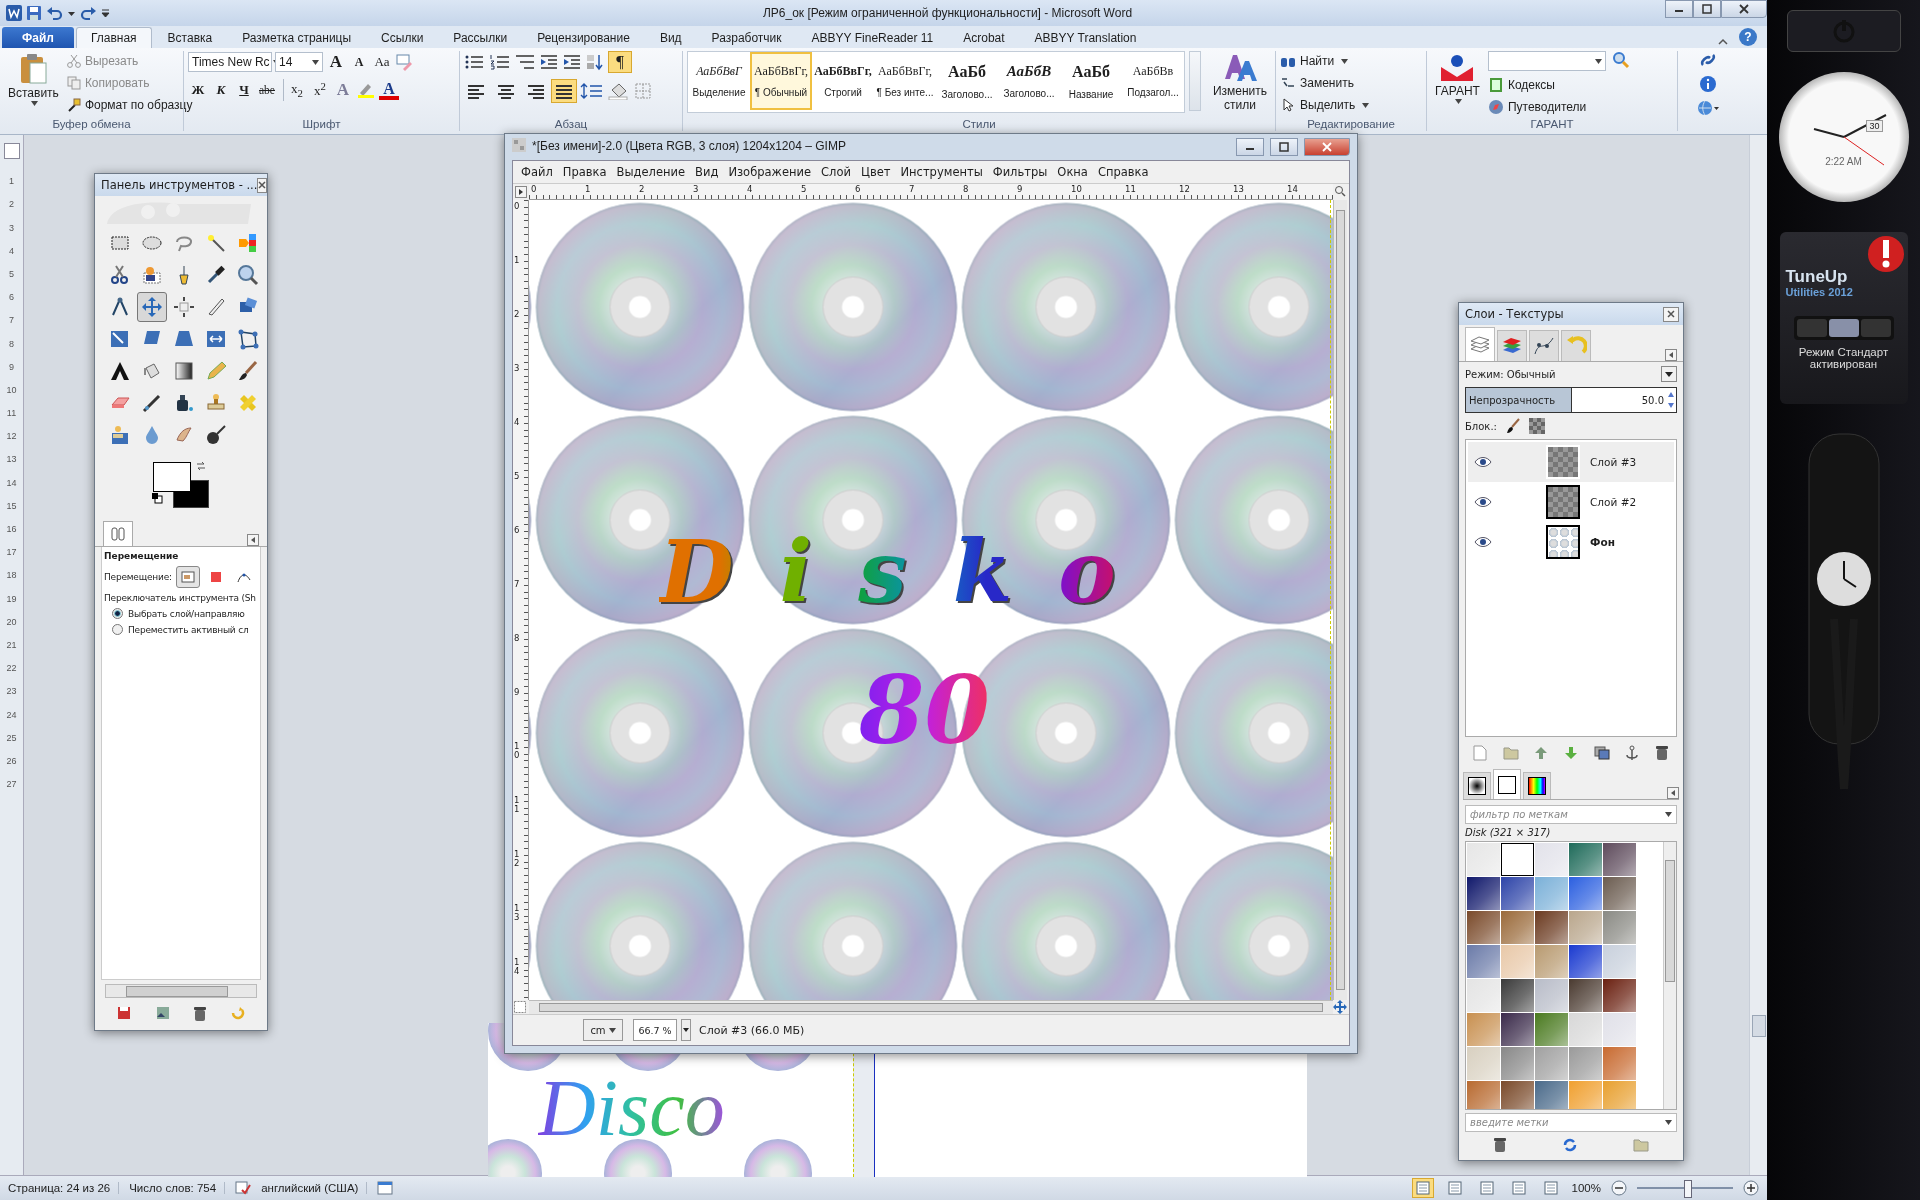 This screenshot has width=1920, height=1200. Describe the element at coordinates (299, 62) in the screenshot. I see `font-size-field: 14` at that location.